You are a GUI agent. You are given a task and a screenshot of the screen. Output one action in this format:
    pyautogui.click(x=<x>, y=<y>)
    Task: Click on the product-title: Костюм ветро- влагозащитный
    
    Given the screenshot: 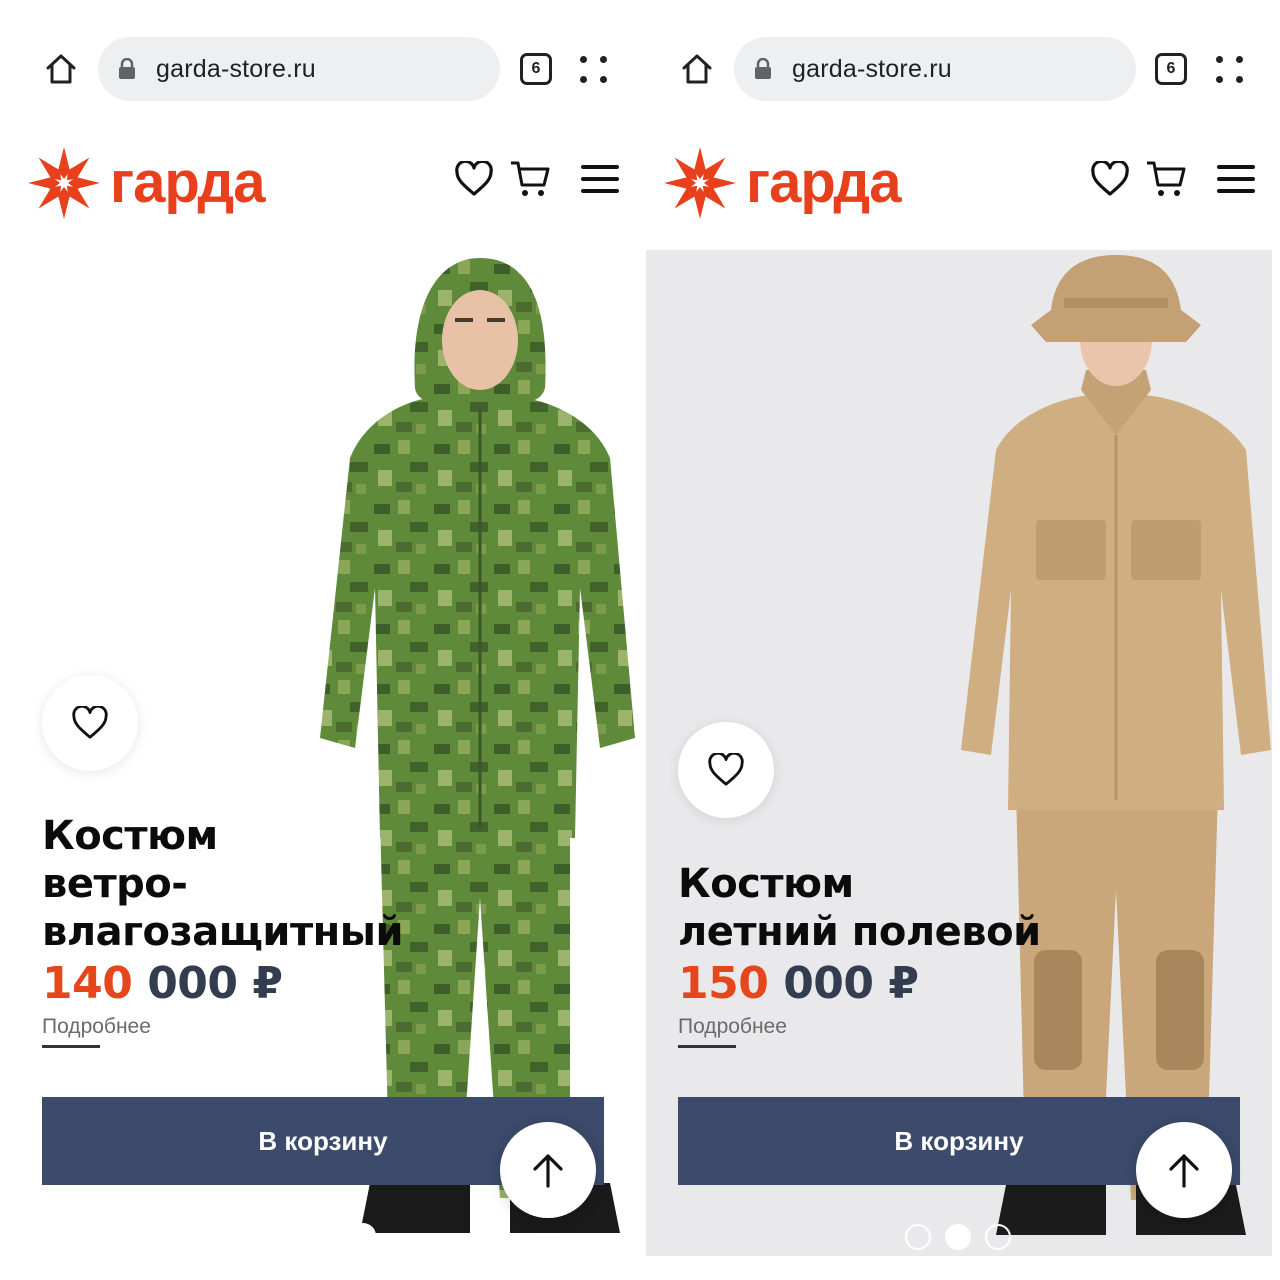 What is the action you would take?
    pyautogui.click(x=222, y=884)
    